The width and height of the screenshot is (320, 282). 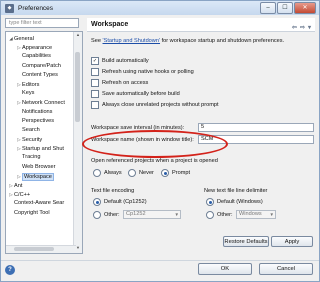 What do you see at coordinates (141, 94) in the screenshot?
I see `checkbox-label: Save automatically before build` at bounding box center [141, 94].